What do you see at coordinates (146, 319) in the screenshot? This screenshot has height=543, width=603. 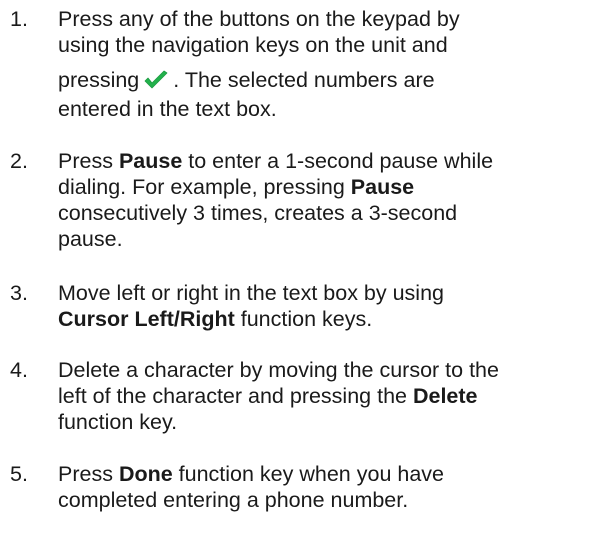 I see `keyword-cursor-left-right: Cursor Left/Right` at bounding box center [146, 319].